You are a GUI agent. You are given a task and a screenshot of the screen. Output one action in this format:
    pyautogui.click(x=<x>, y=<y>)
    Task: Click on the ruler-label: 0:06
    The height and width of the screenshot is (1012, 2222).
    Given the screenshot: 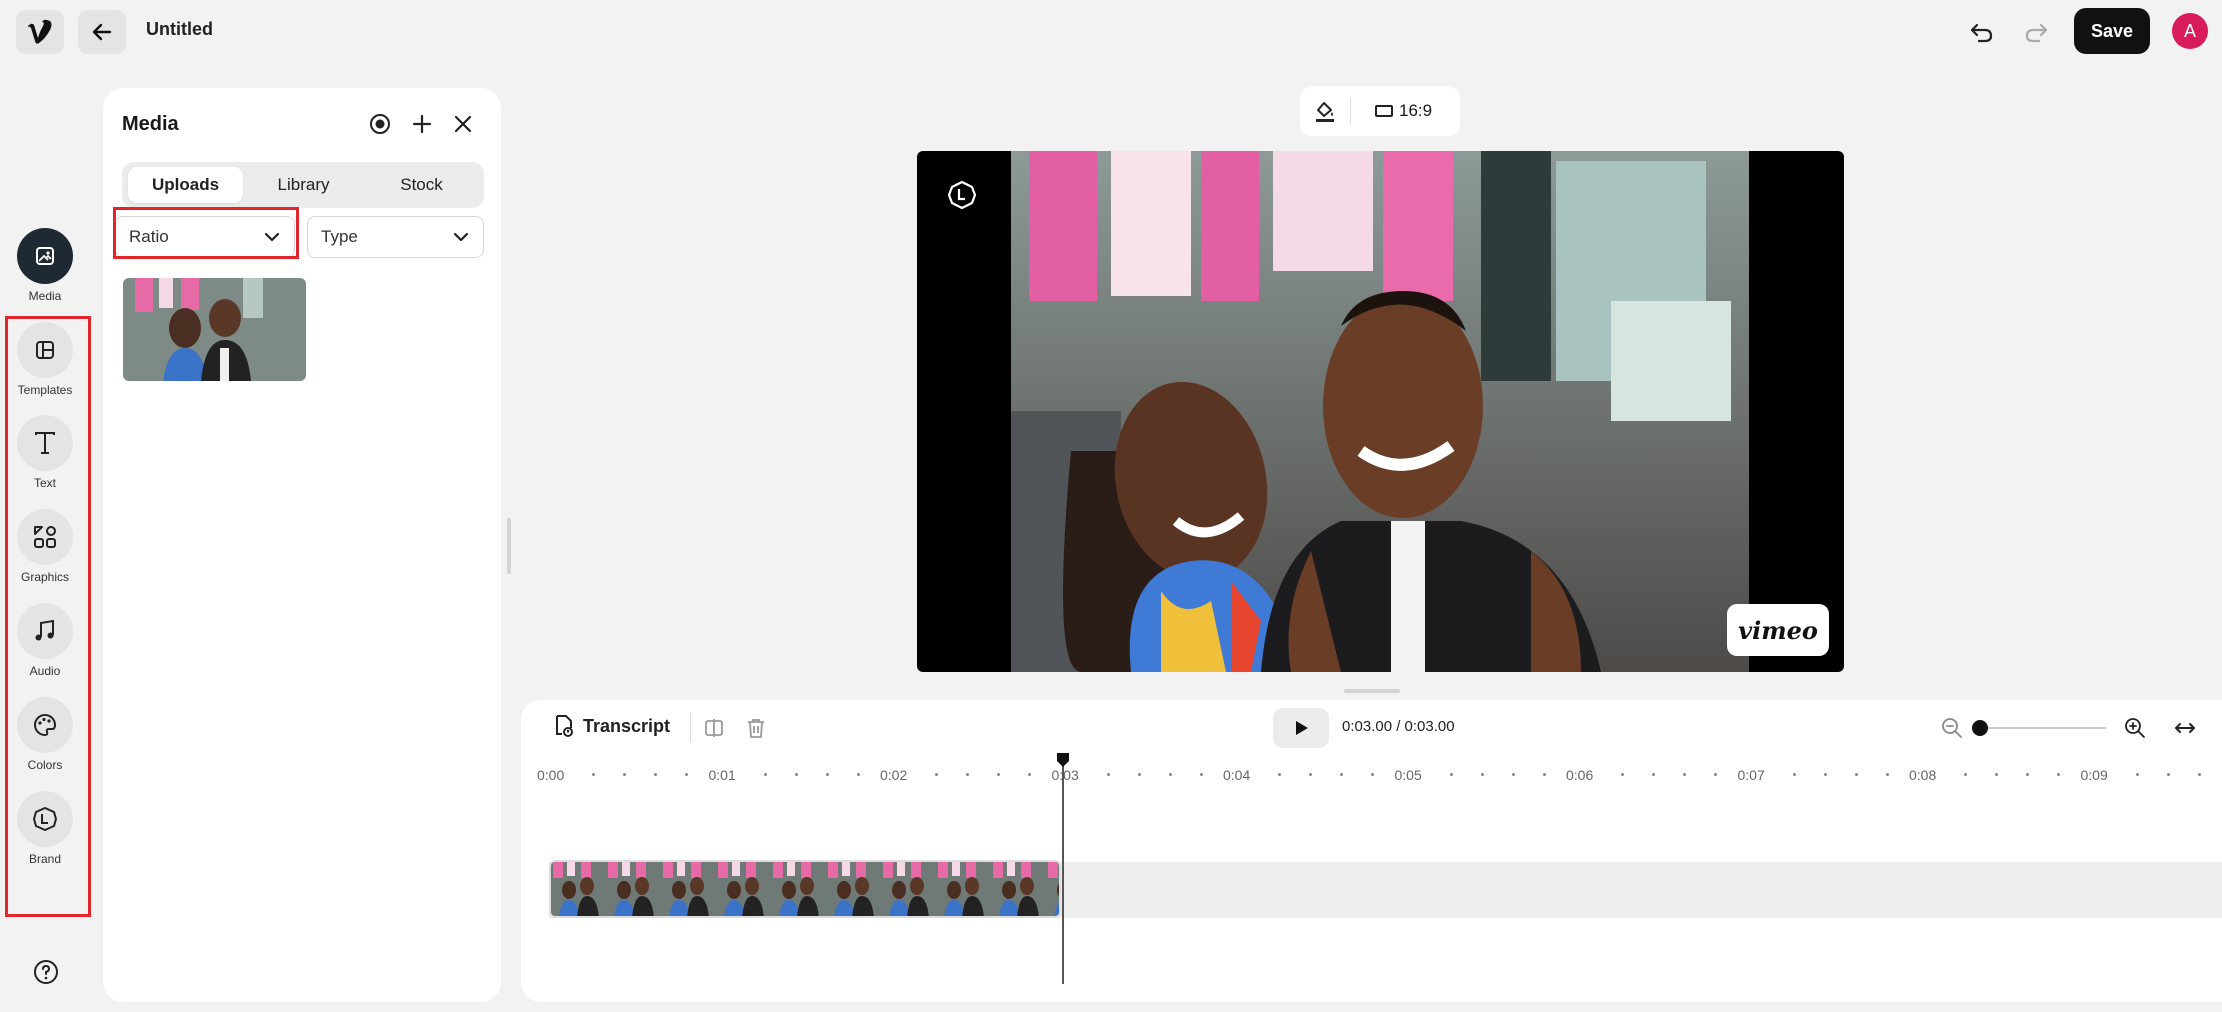 What is the action you would take?
    pyautogui.click(x=1579, y=775)
    